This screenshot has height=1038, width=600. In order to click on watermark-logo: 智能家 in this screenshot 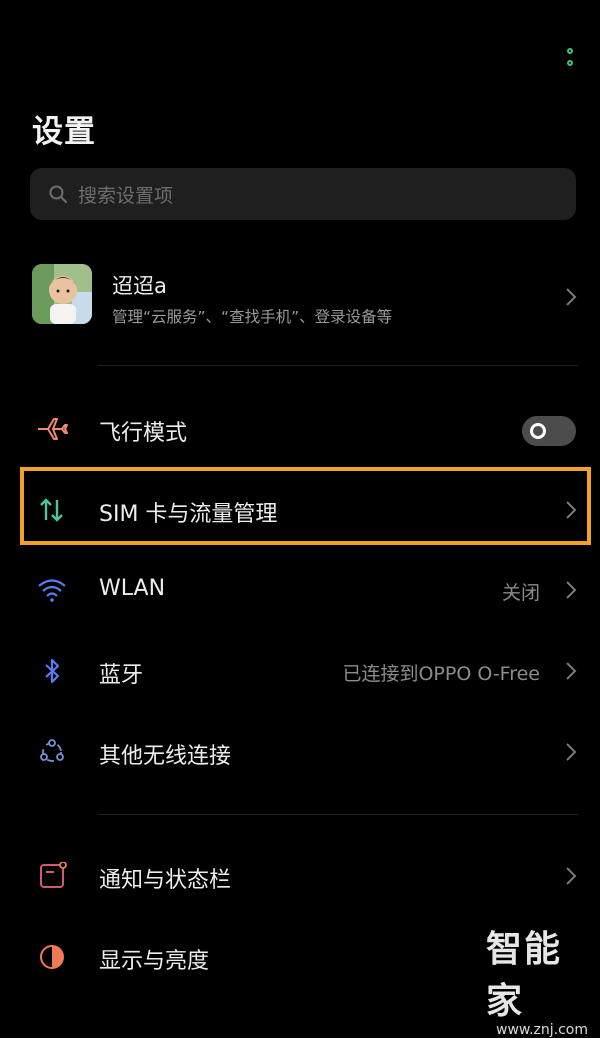, I will do `click(524, 975)`.